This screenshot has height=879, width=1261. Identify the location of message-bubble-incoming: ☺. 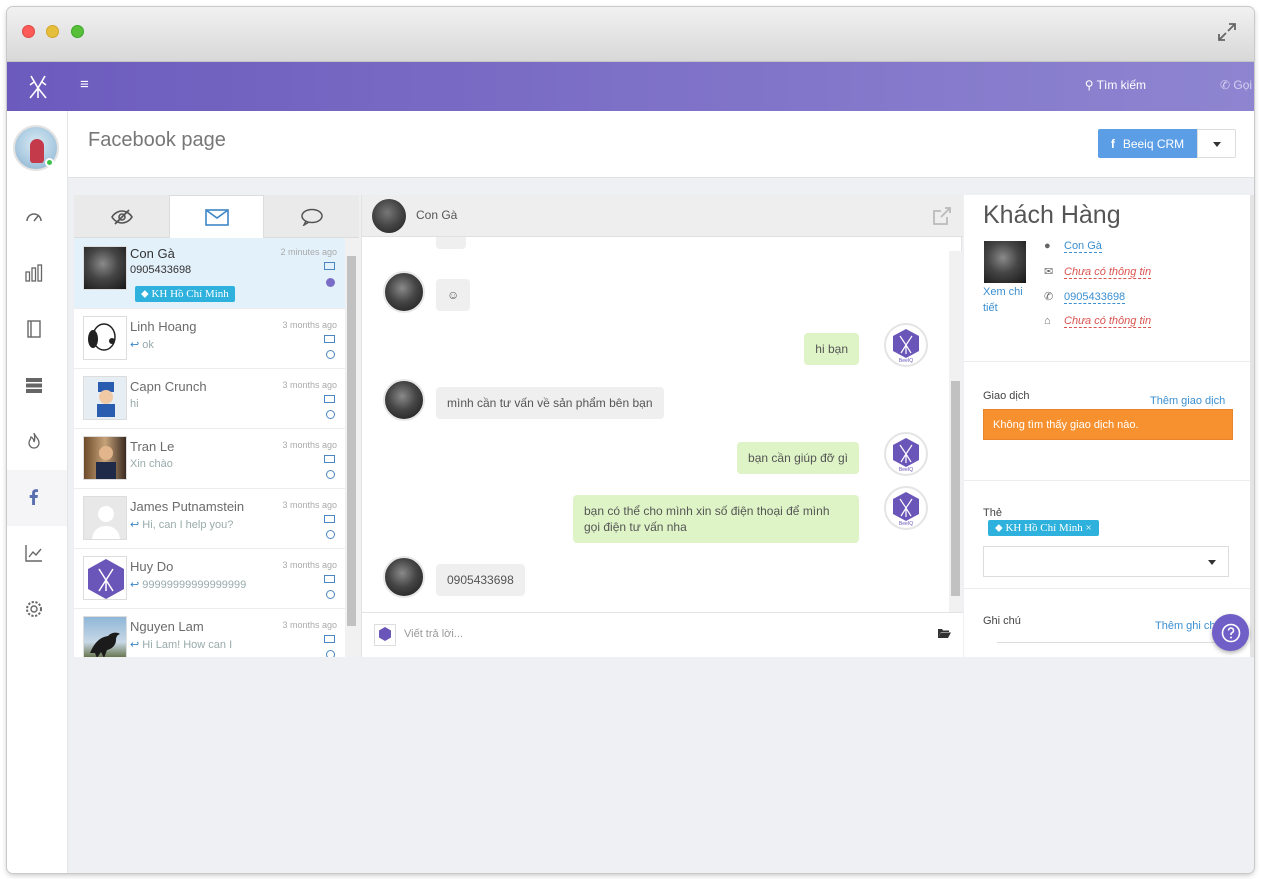
(453, 295).